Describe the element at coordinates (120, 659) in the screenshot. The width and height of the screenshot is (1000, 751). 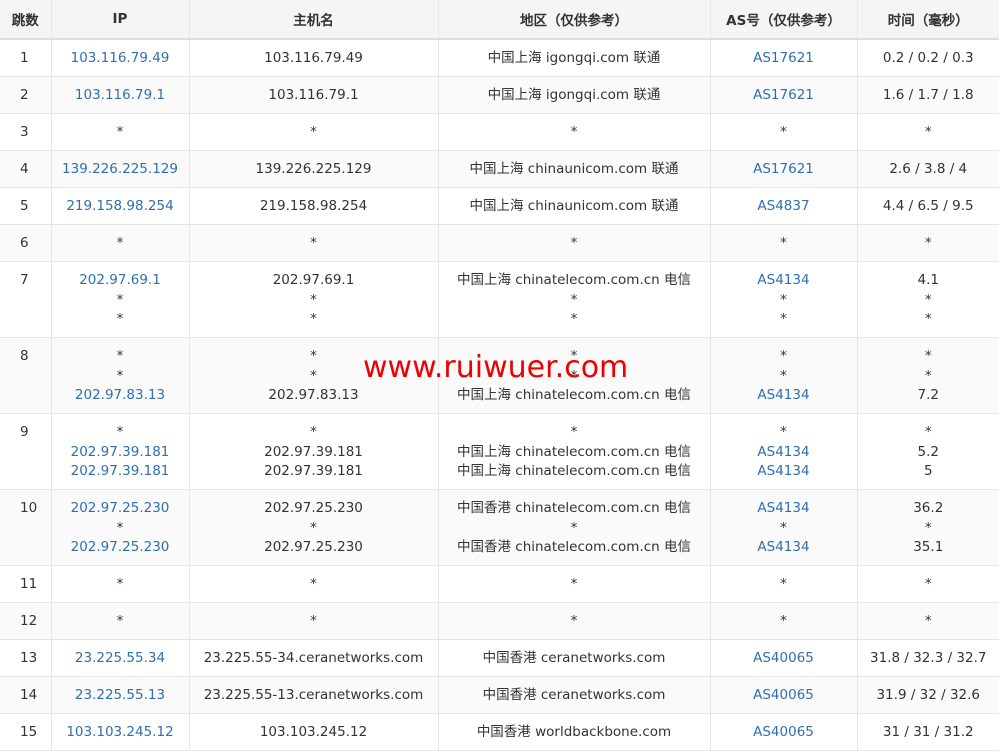
I see `ip-link: 23.225.55.34` at that location.